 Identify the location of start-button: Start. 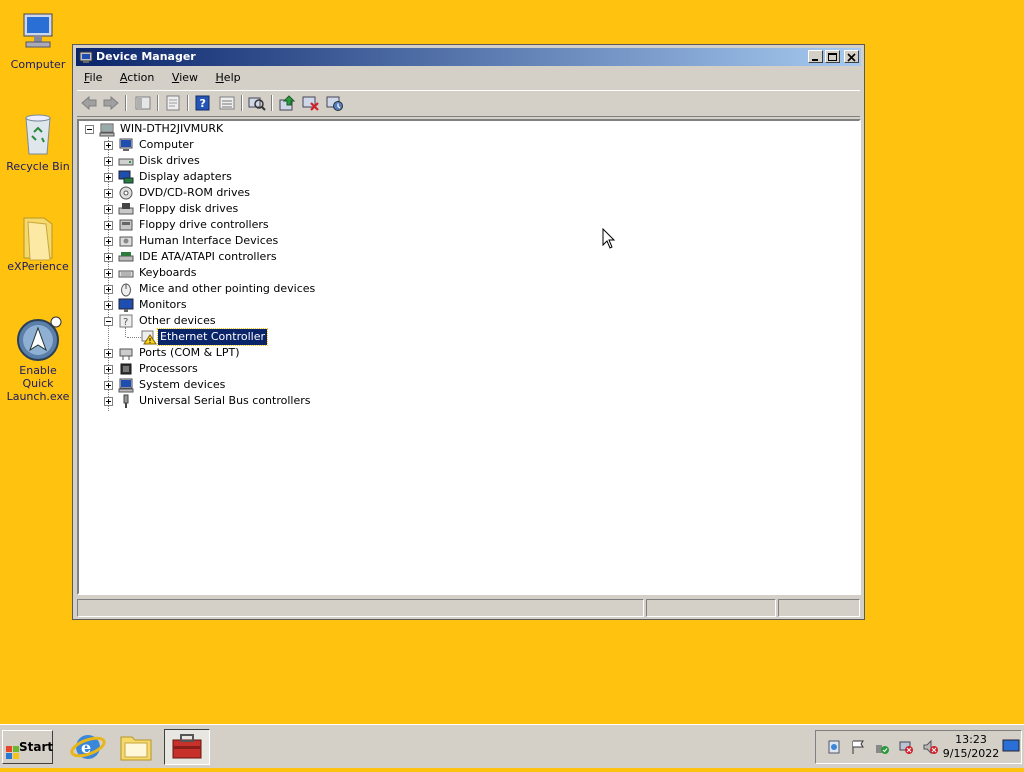
(27, 747).